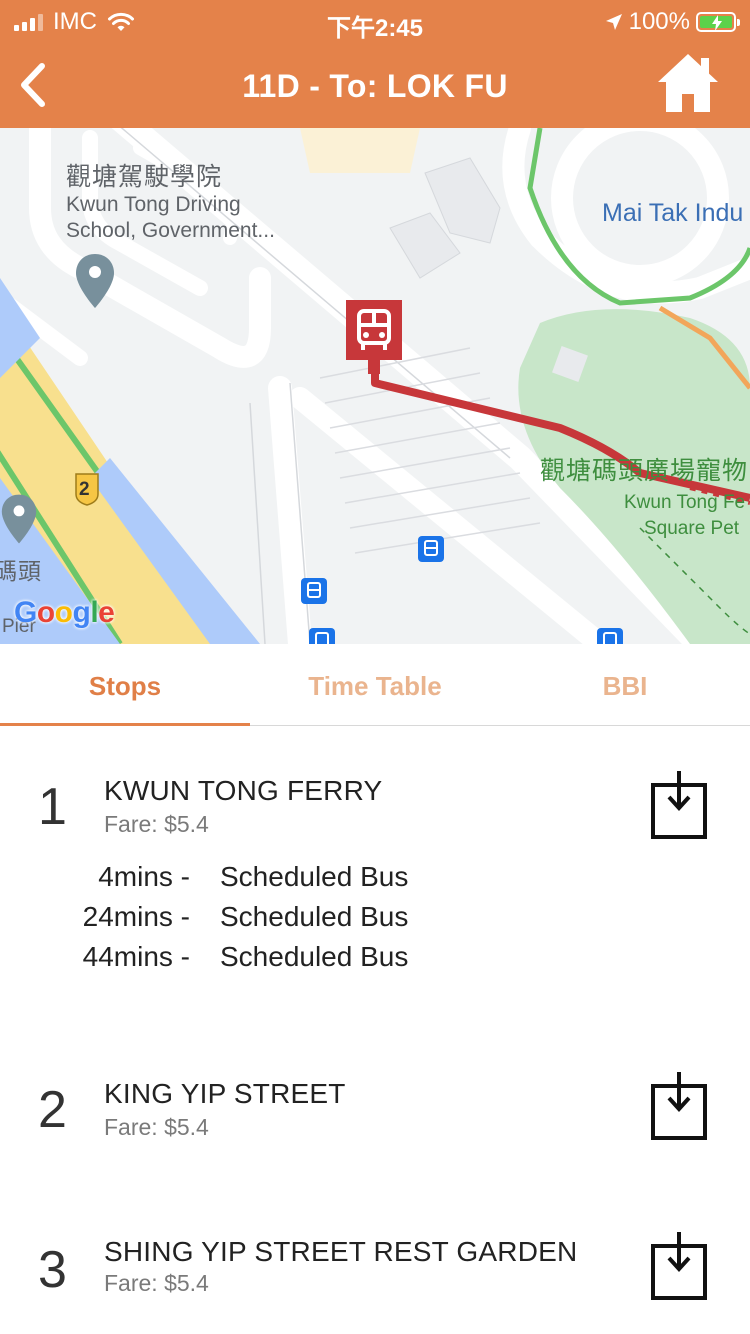 Image resolution: width=750 pixels, height=1334 pixels. Describe the element at coordinates (225, 1093) in the screenshot. I see `stop-name: KING YIP STREET` at that location.